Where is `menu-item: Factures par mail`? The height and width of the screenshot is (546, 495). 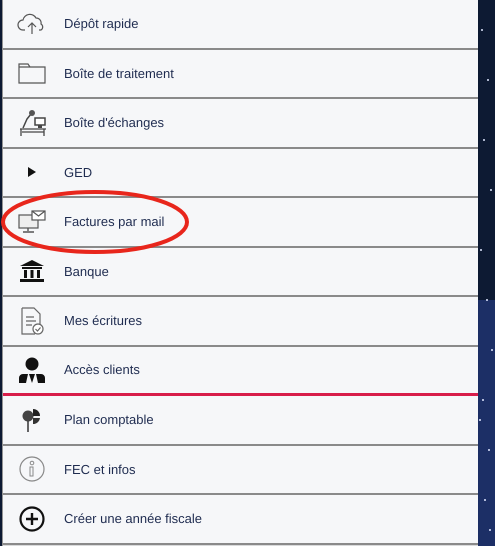 menu-item: Factures par mail is located at coordinates (240, 223).